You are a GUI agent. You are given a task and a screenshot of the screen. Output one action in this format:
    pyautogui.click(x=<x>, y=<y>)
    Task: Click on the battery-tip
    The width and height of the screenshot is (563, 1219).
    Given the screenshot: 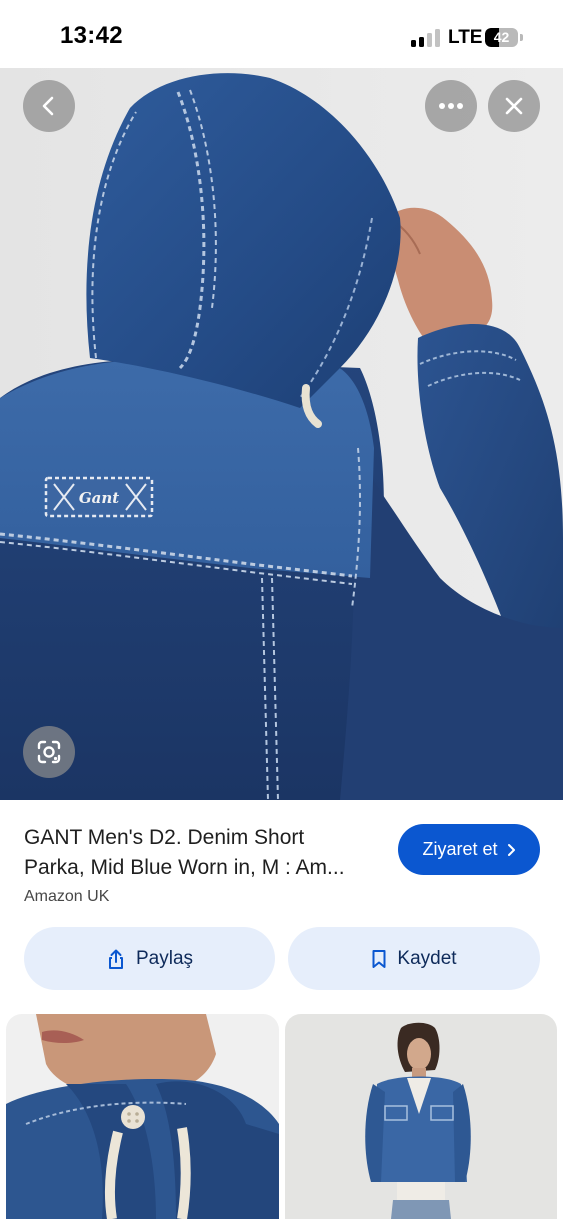 What is the action you would take?
    pyautogui.click(x=521, y=37)
    